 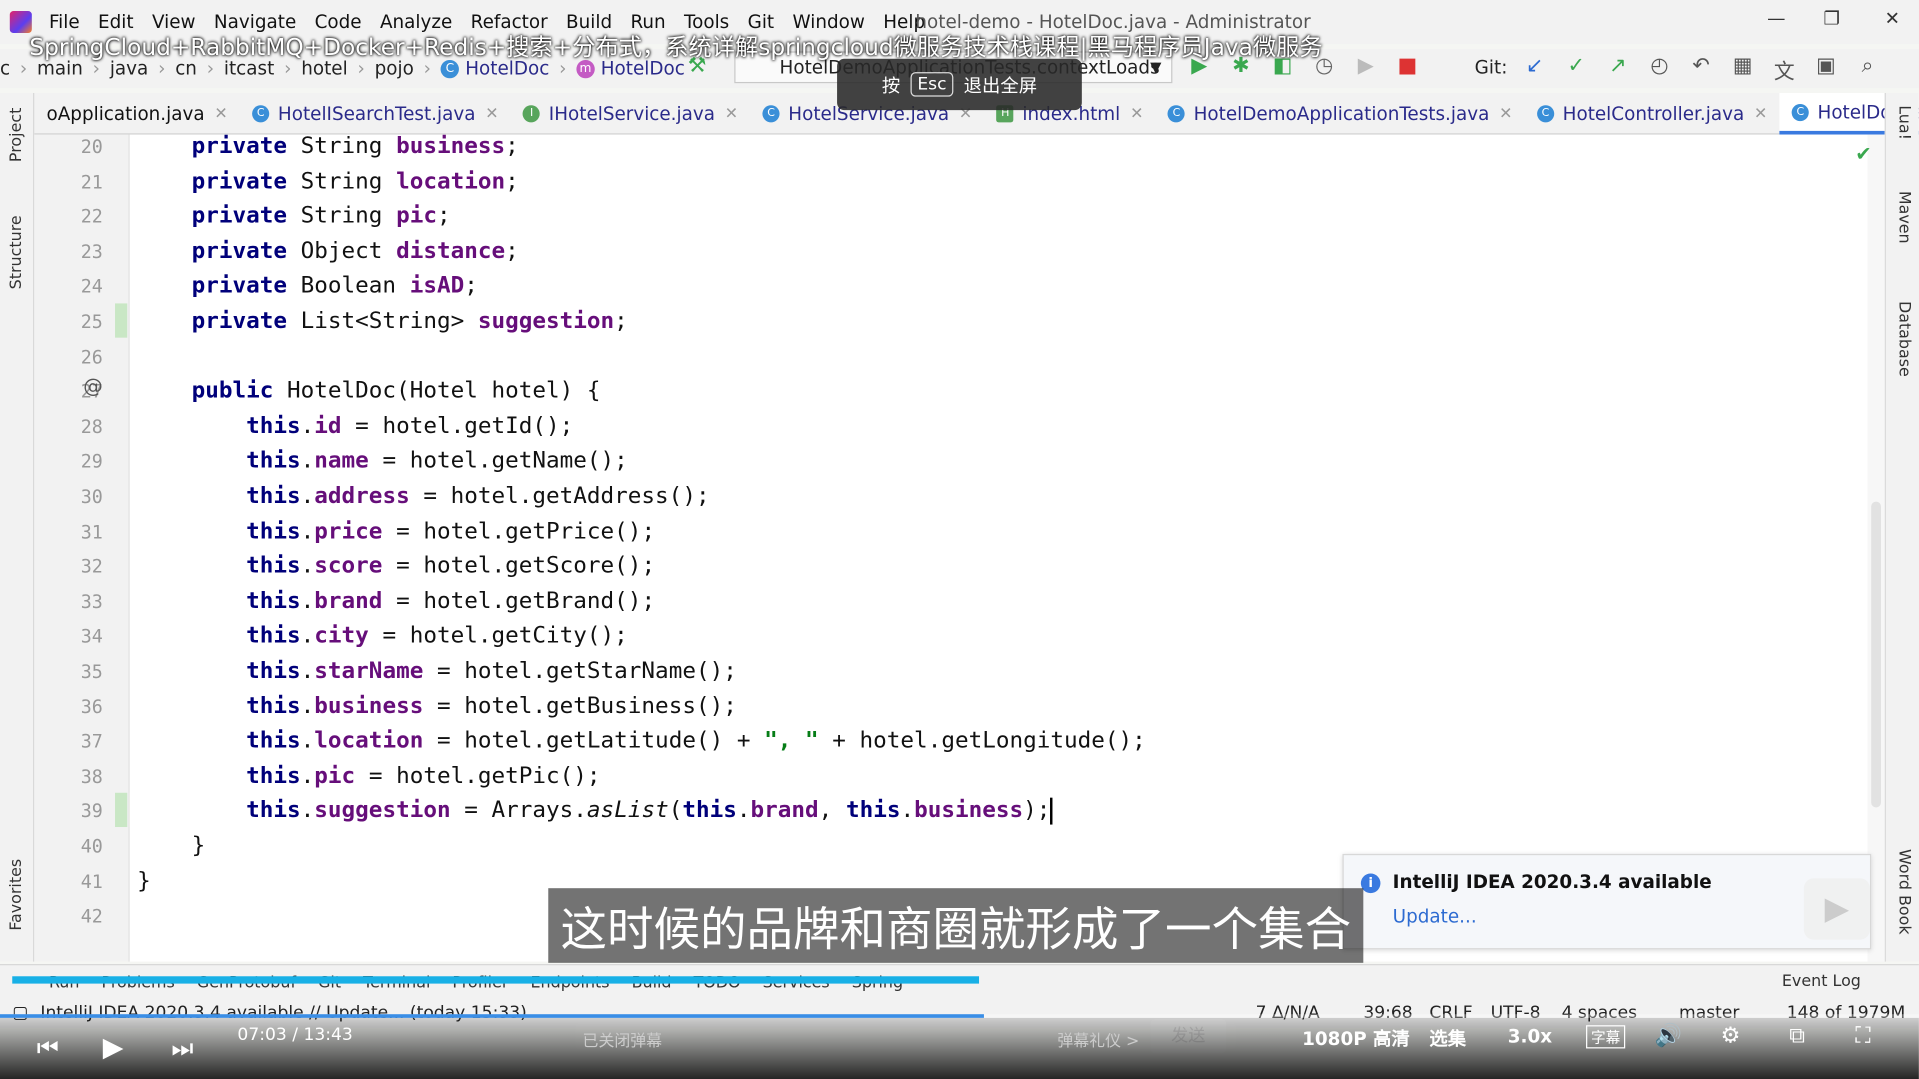 What do you see at coordinates (88, 846) in the screenshot?
I see `line-number: 40` at bounding box center [88, 846].